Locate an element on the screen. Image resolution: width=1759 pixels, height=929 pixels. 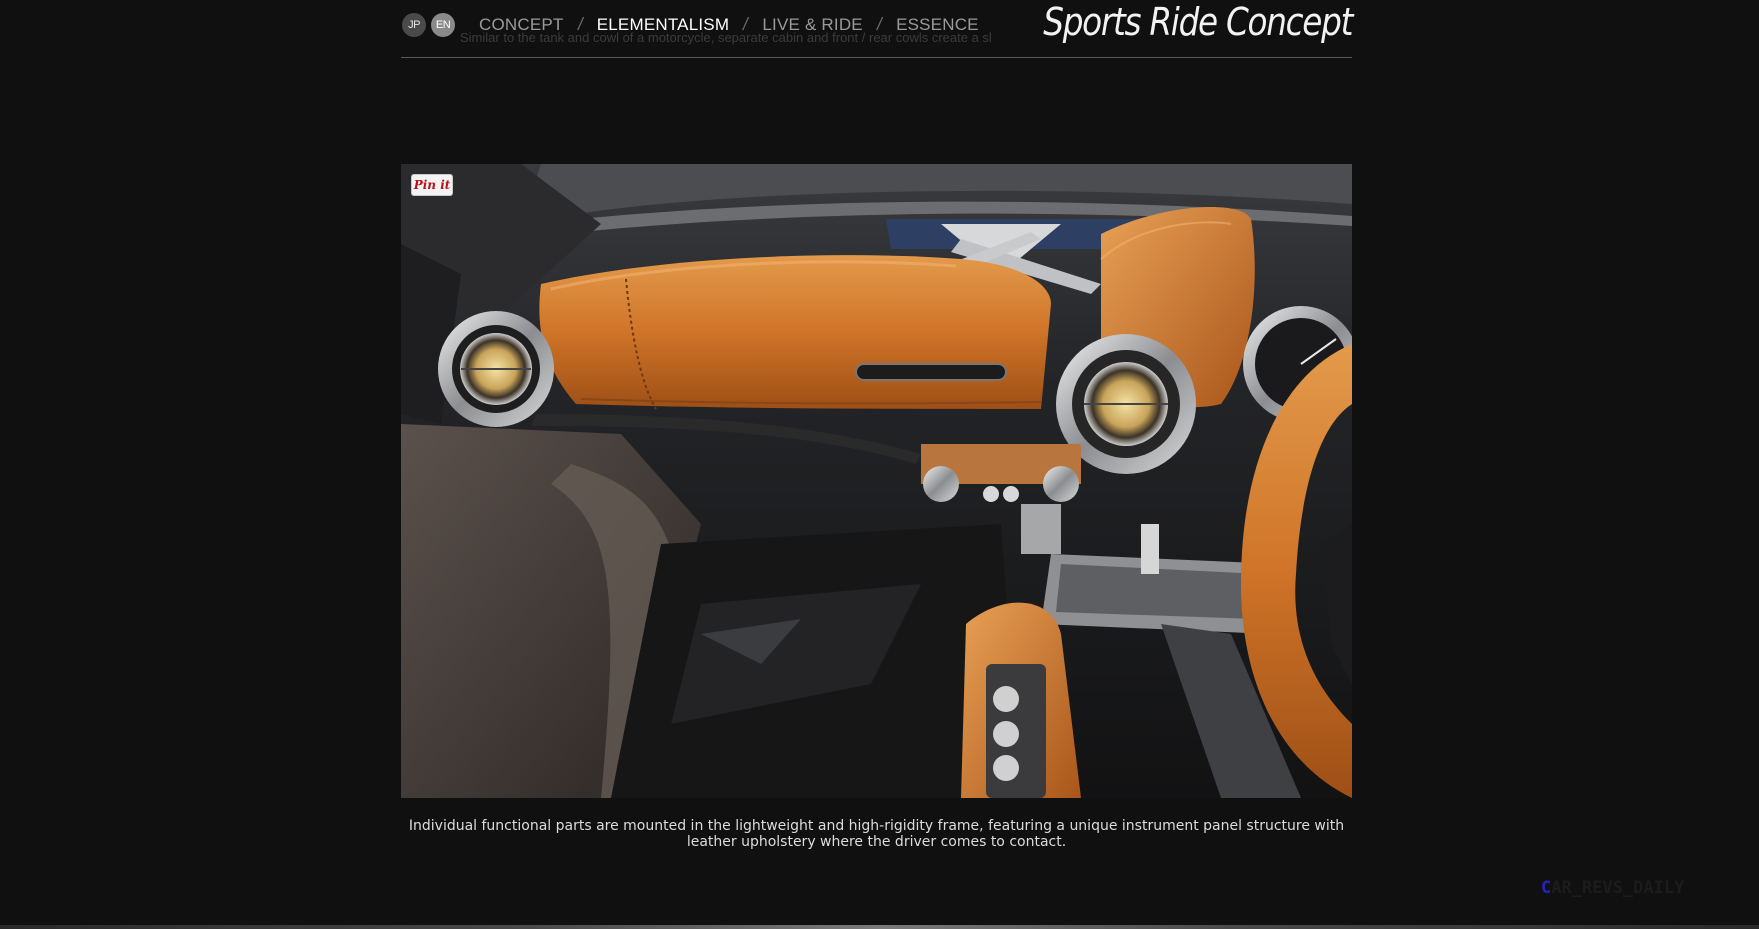
brand-logo: Sports Ride Concept is located at coordinates (1198, 22).